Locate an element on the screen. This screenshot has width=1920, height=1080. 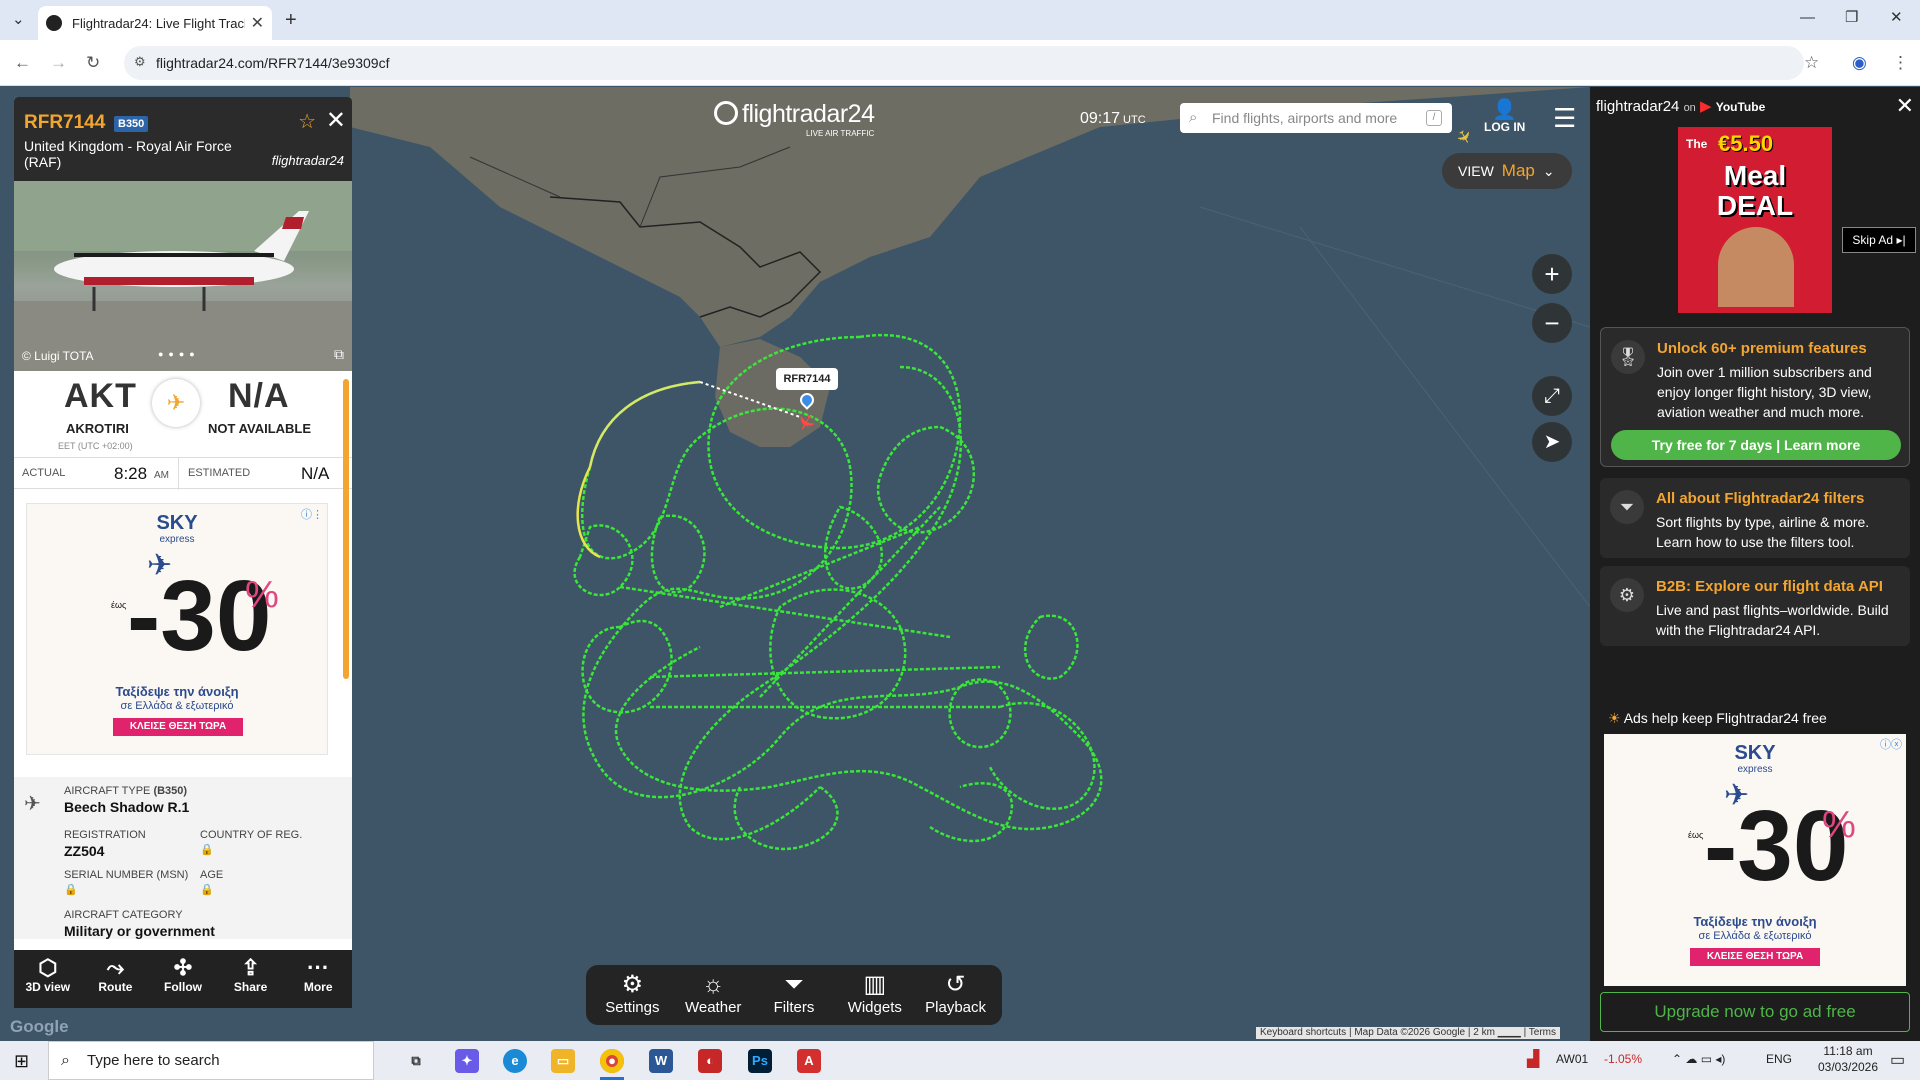
origin-code: AKT is located at coordinates (100, 396).